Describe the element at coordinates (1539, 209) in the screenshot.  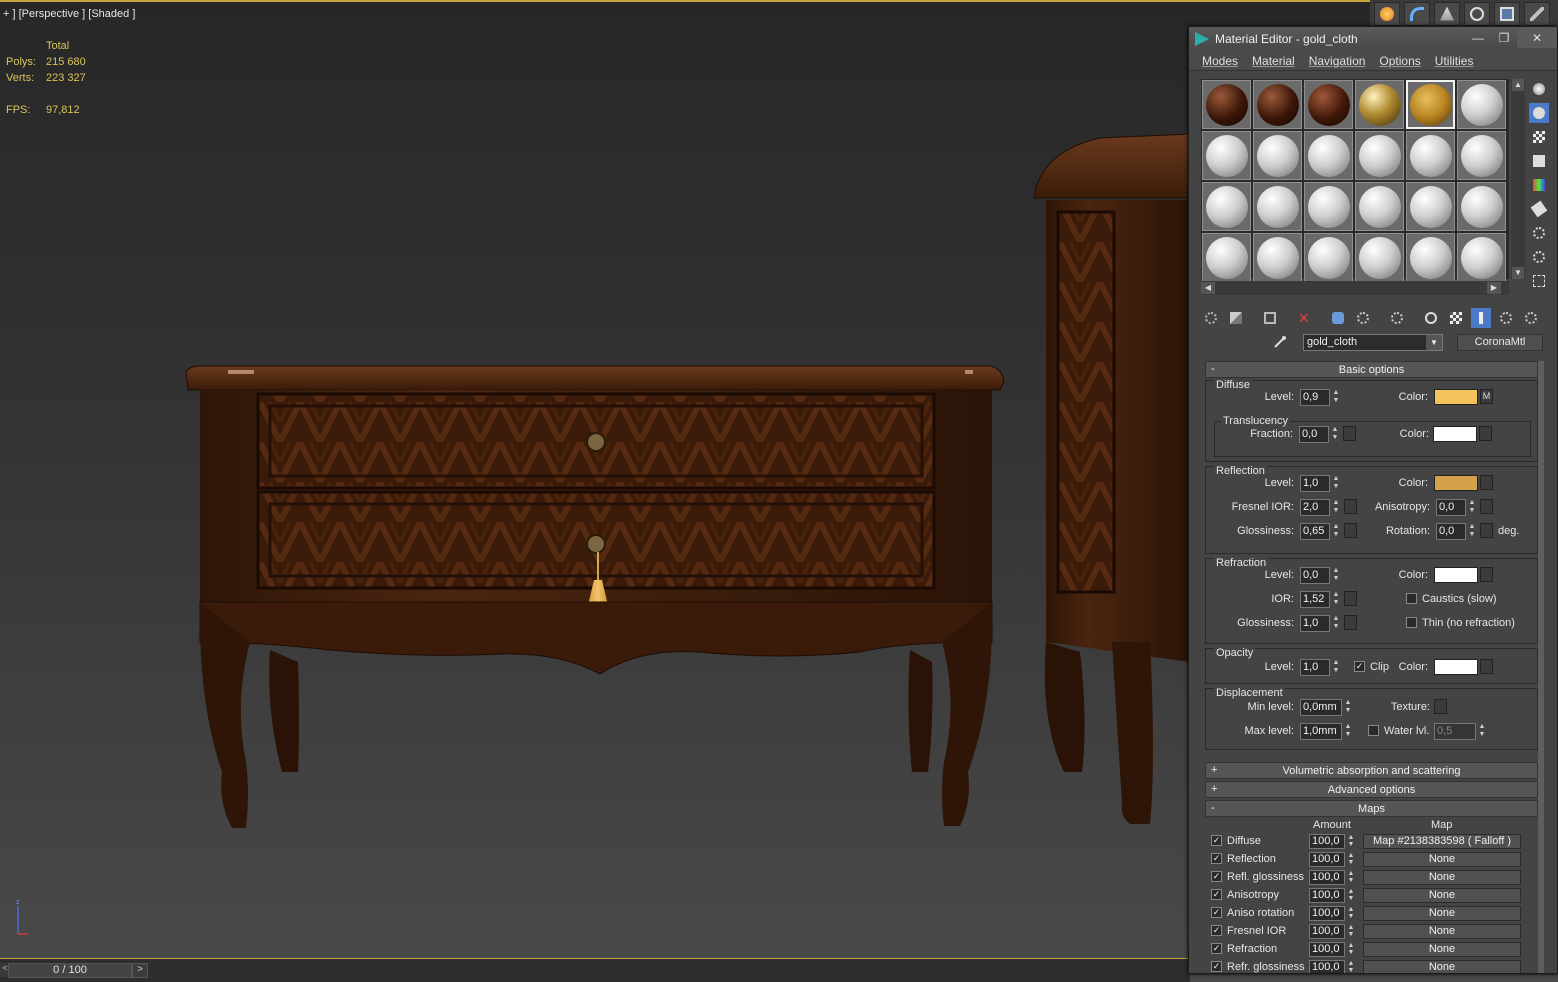
I see `make-preview-button` at that location.